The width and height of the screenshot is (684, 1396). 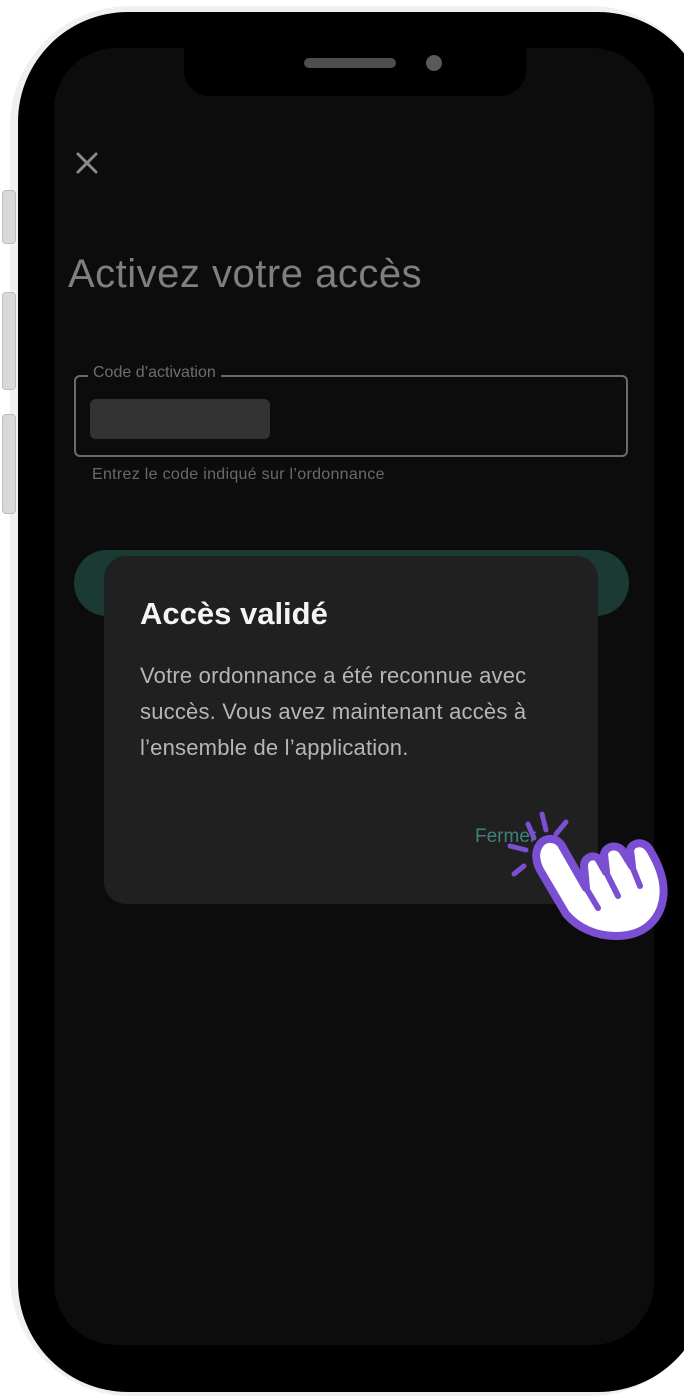 I want to click on front-camera, so click(x=434, y=63).